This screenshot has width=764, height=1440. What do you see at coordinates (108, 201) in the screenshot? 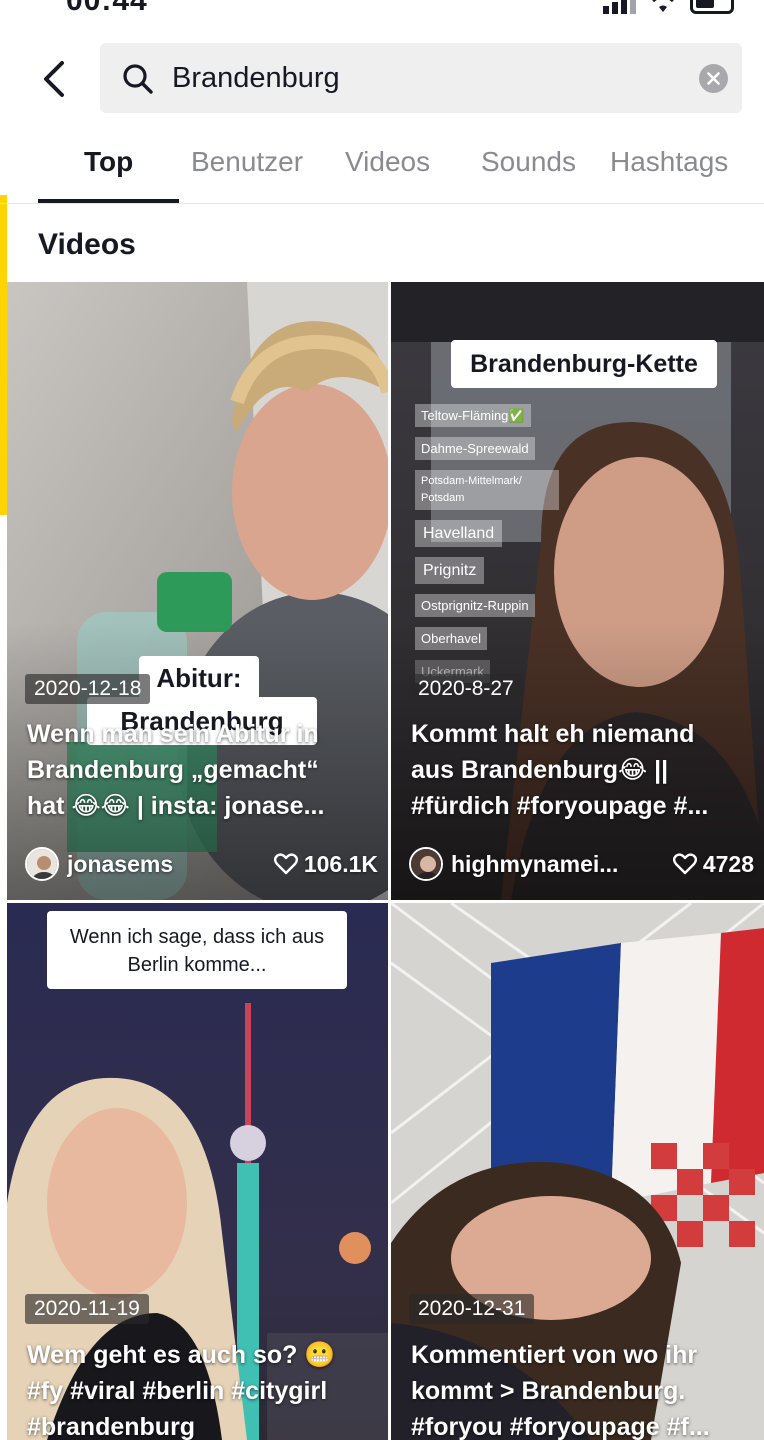
I see `active-tab-indicator` at bounding box center [108, 201].